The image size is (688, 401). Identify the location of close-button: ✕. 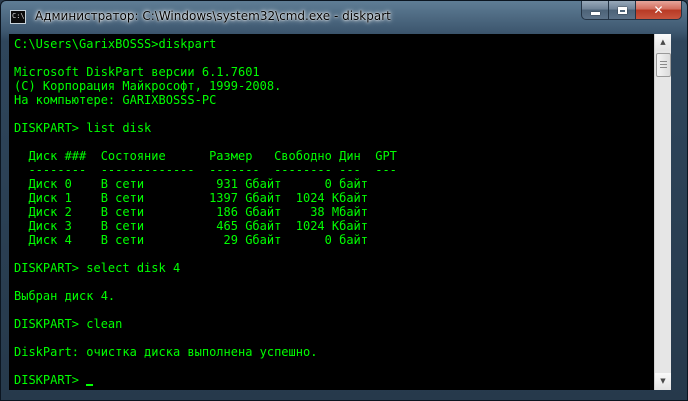
(658, 10).